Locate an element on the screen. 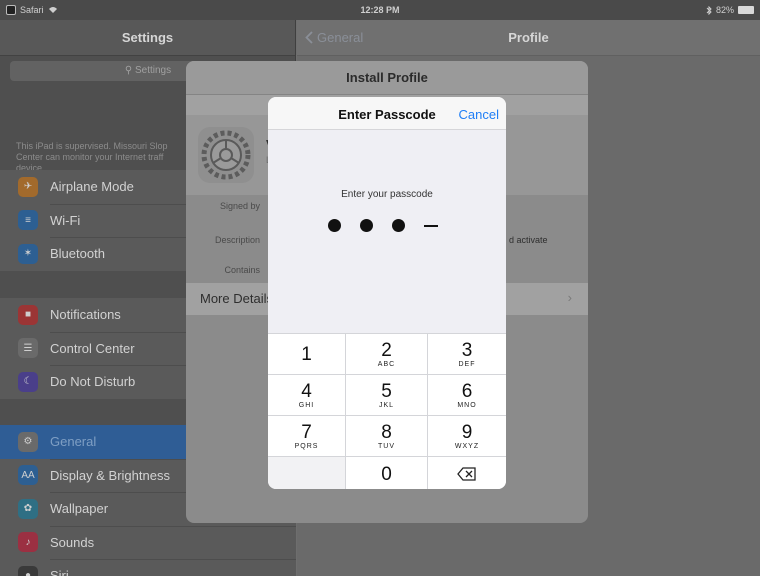 This screenshot has height=576, width=760. key-digit: 2 is located at coordinates (386, 350).